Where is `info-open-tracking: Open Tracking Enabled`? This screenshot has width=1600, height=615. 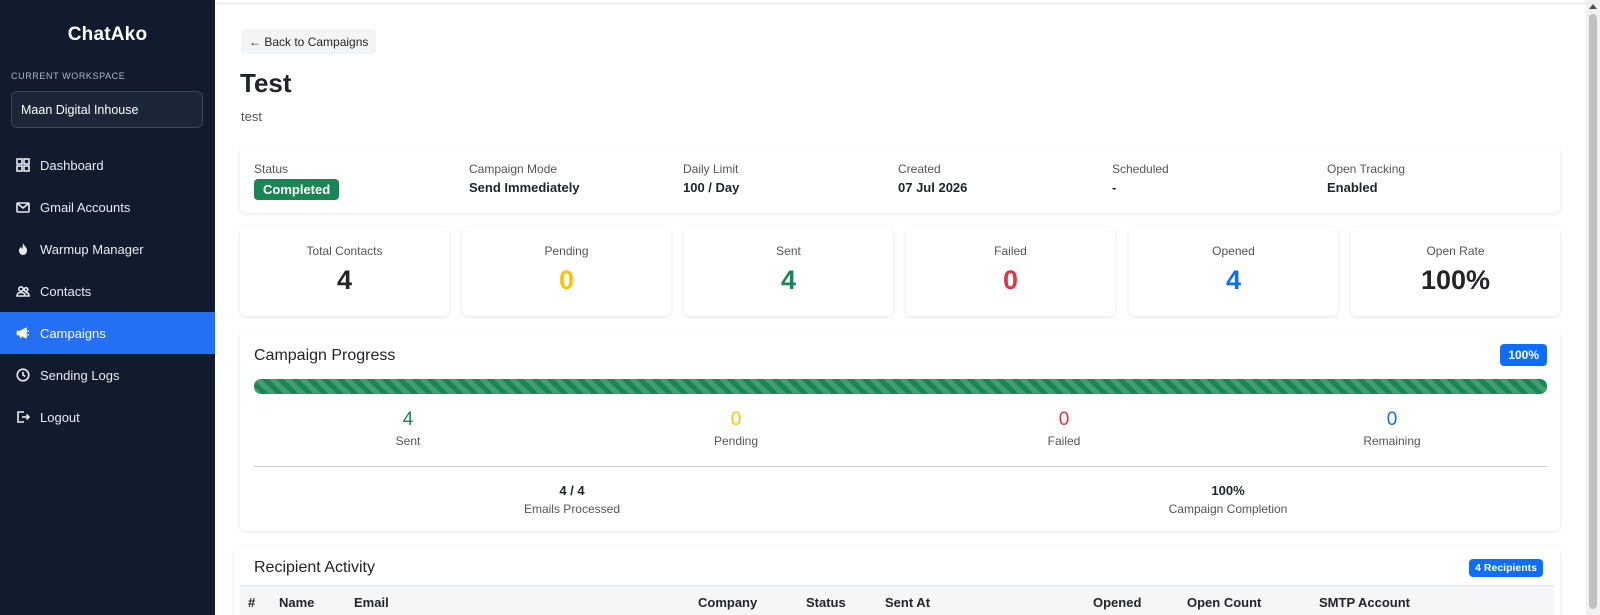
info-open-tracking: Open Tracking Enabled is located at coordinates (1366, 178).